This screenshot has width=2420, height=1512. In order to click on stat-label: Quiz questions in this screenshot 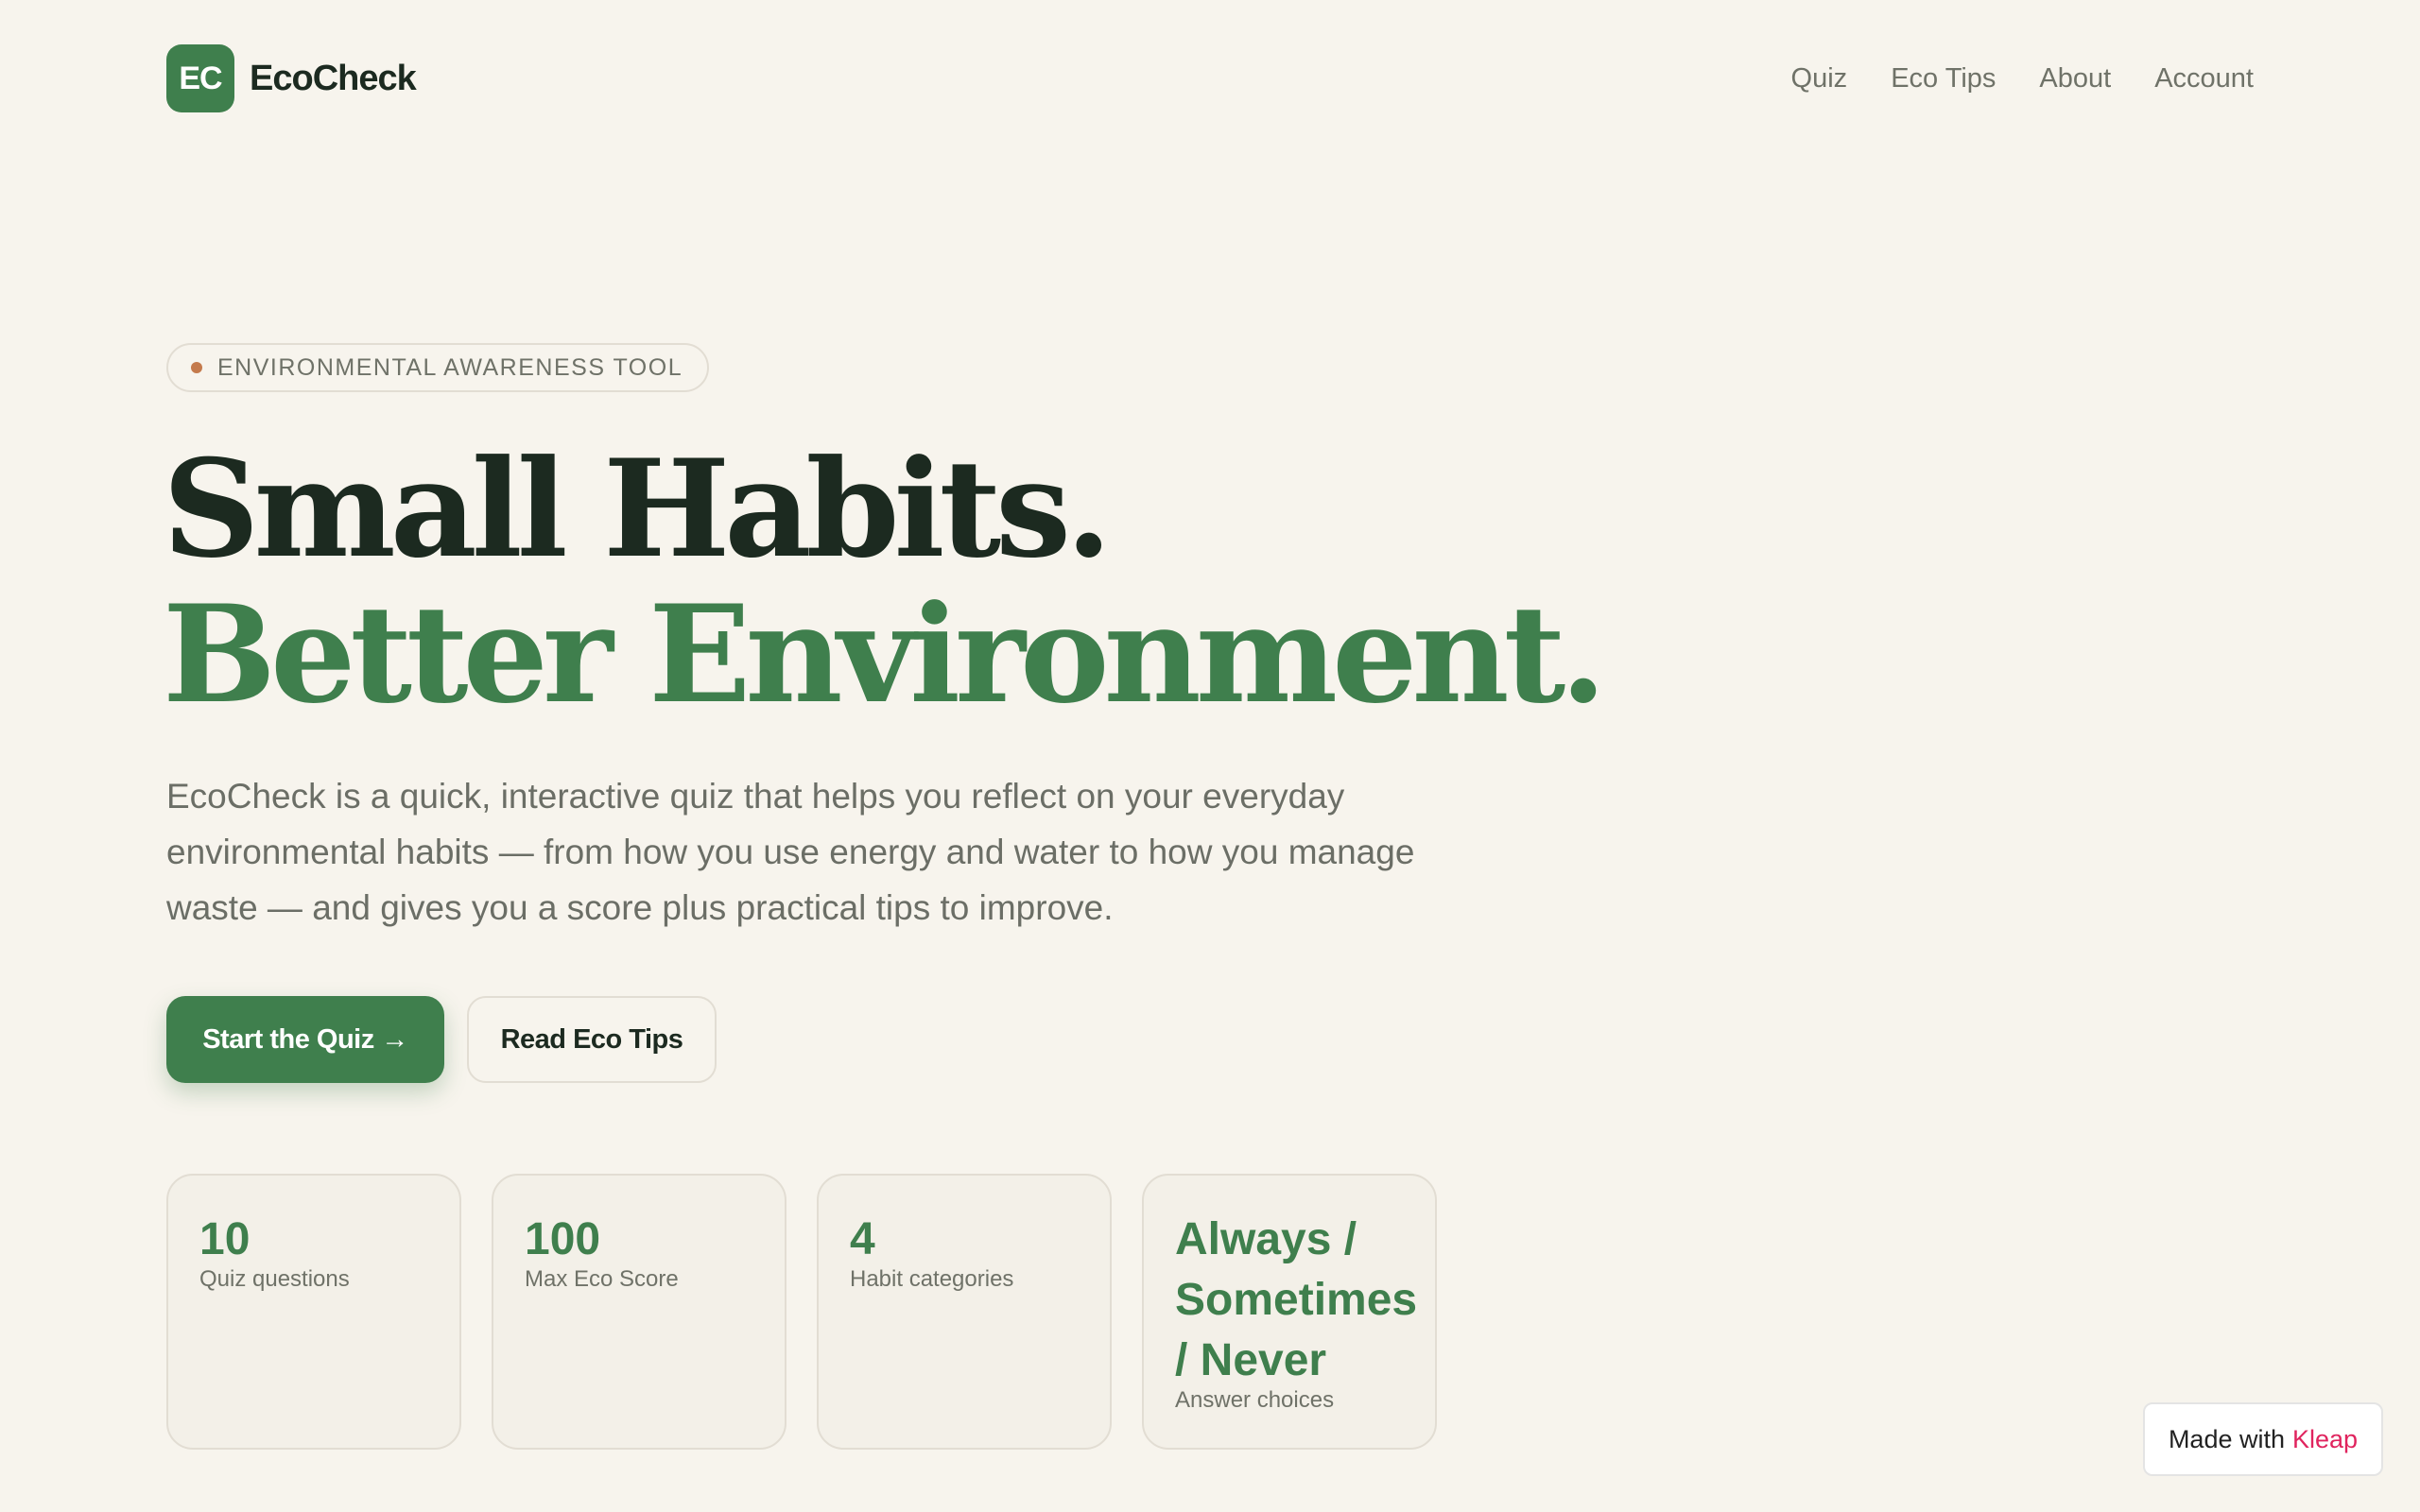, I will do `click(274, 1279)`.